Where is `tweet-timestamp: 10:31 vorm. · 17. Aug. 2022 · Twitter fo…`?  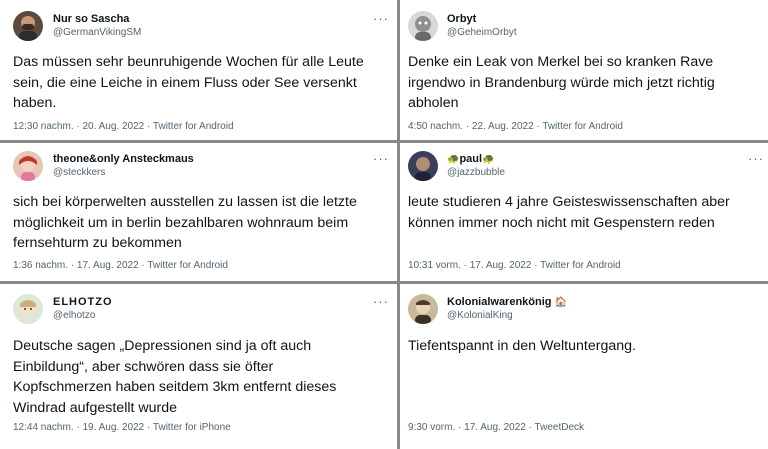
tweet-timestamp: 10:31 vorm. · 17. Aug. 2022 · Twitter fo… is located at coordinates (514, 265).